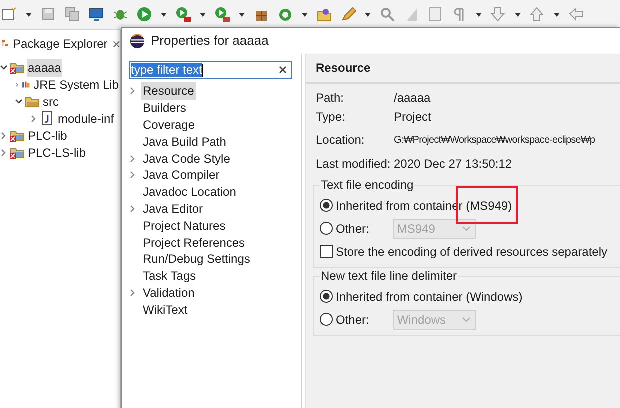 The width and height of the screenshot is (620, 408). I want to click on bug-icon, so click(120, 14).